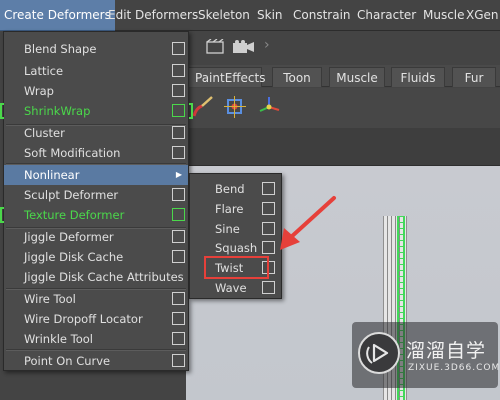  I want to click on menu-item-label: Jiggle Disk Cache Attributes, so click(104, 277).